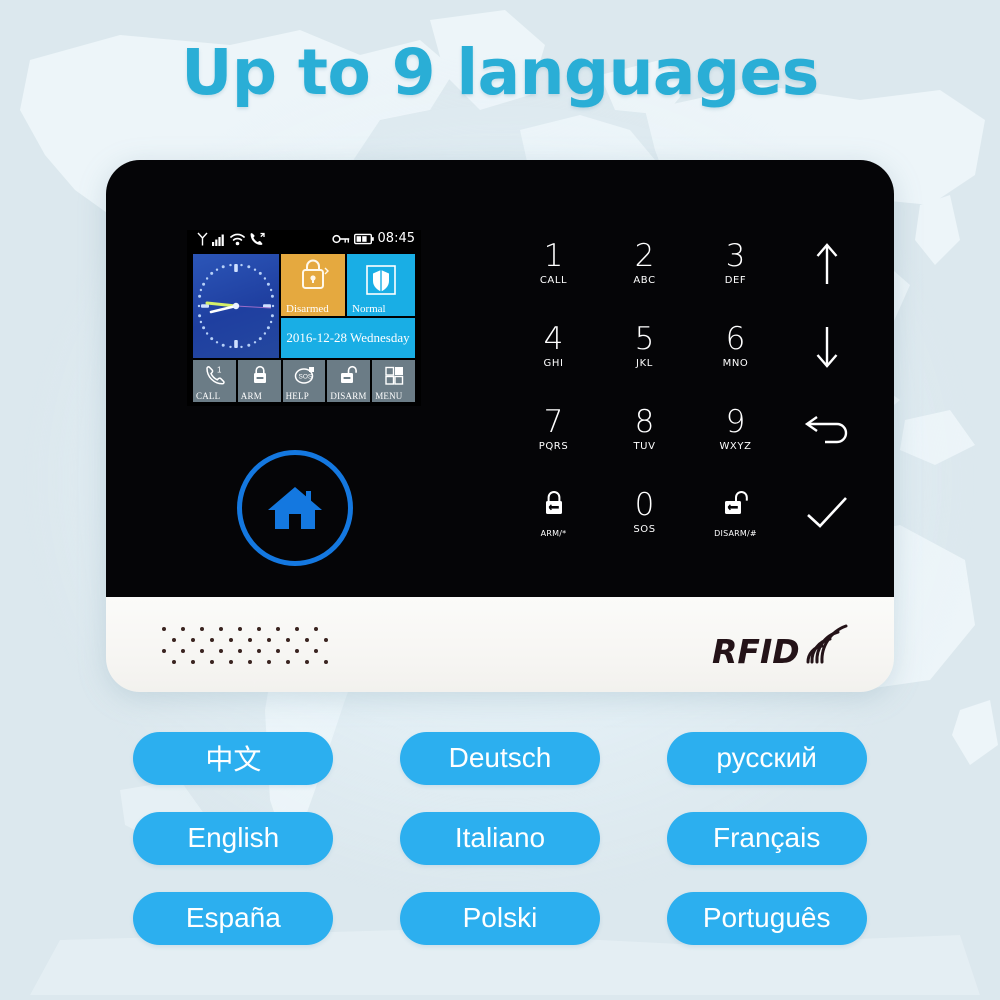 The width and height of the screenshot is (1000, 1000). What do you see at coordinates (257, 238) in the screenshot?
I see `call-forward-icon` at bounding box center [257, 238].